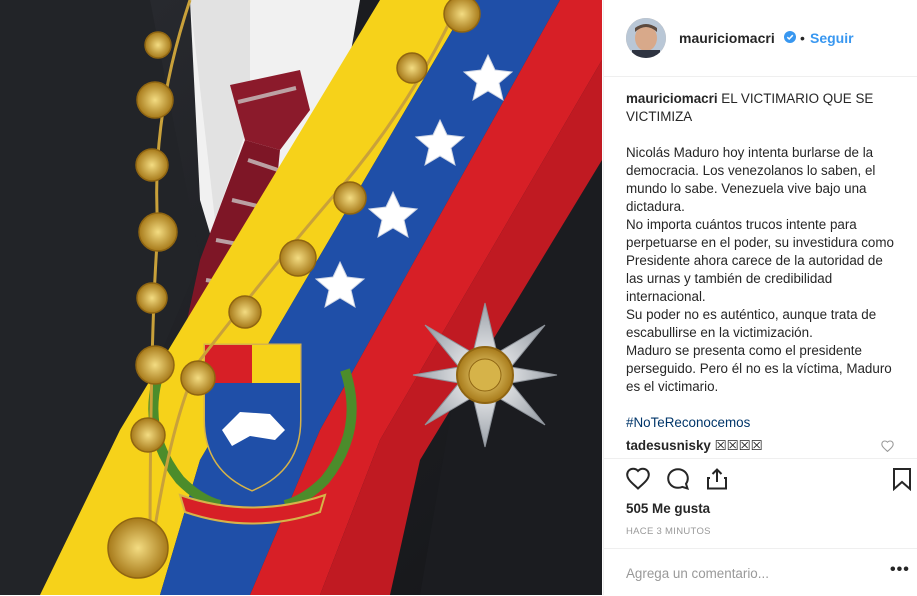 This screenshot has width=917, height=596. Describe the element at coordinates (832, 38) in the screenshot. I see `follow-button: Seguir` at that location.